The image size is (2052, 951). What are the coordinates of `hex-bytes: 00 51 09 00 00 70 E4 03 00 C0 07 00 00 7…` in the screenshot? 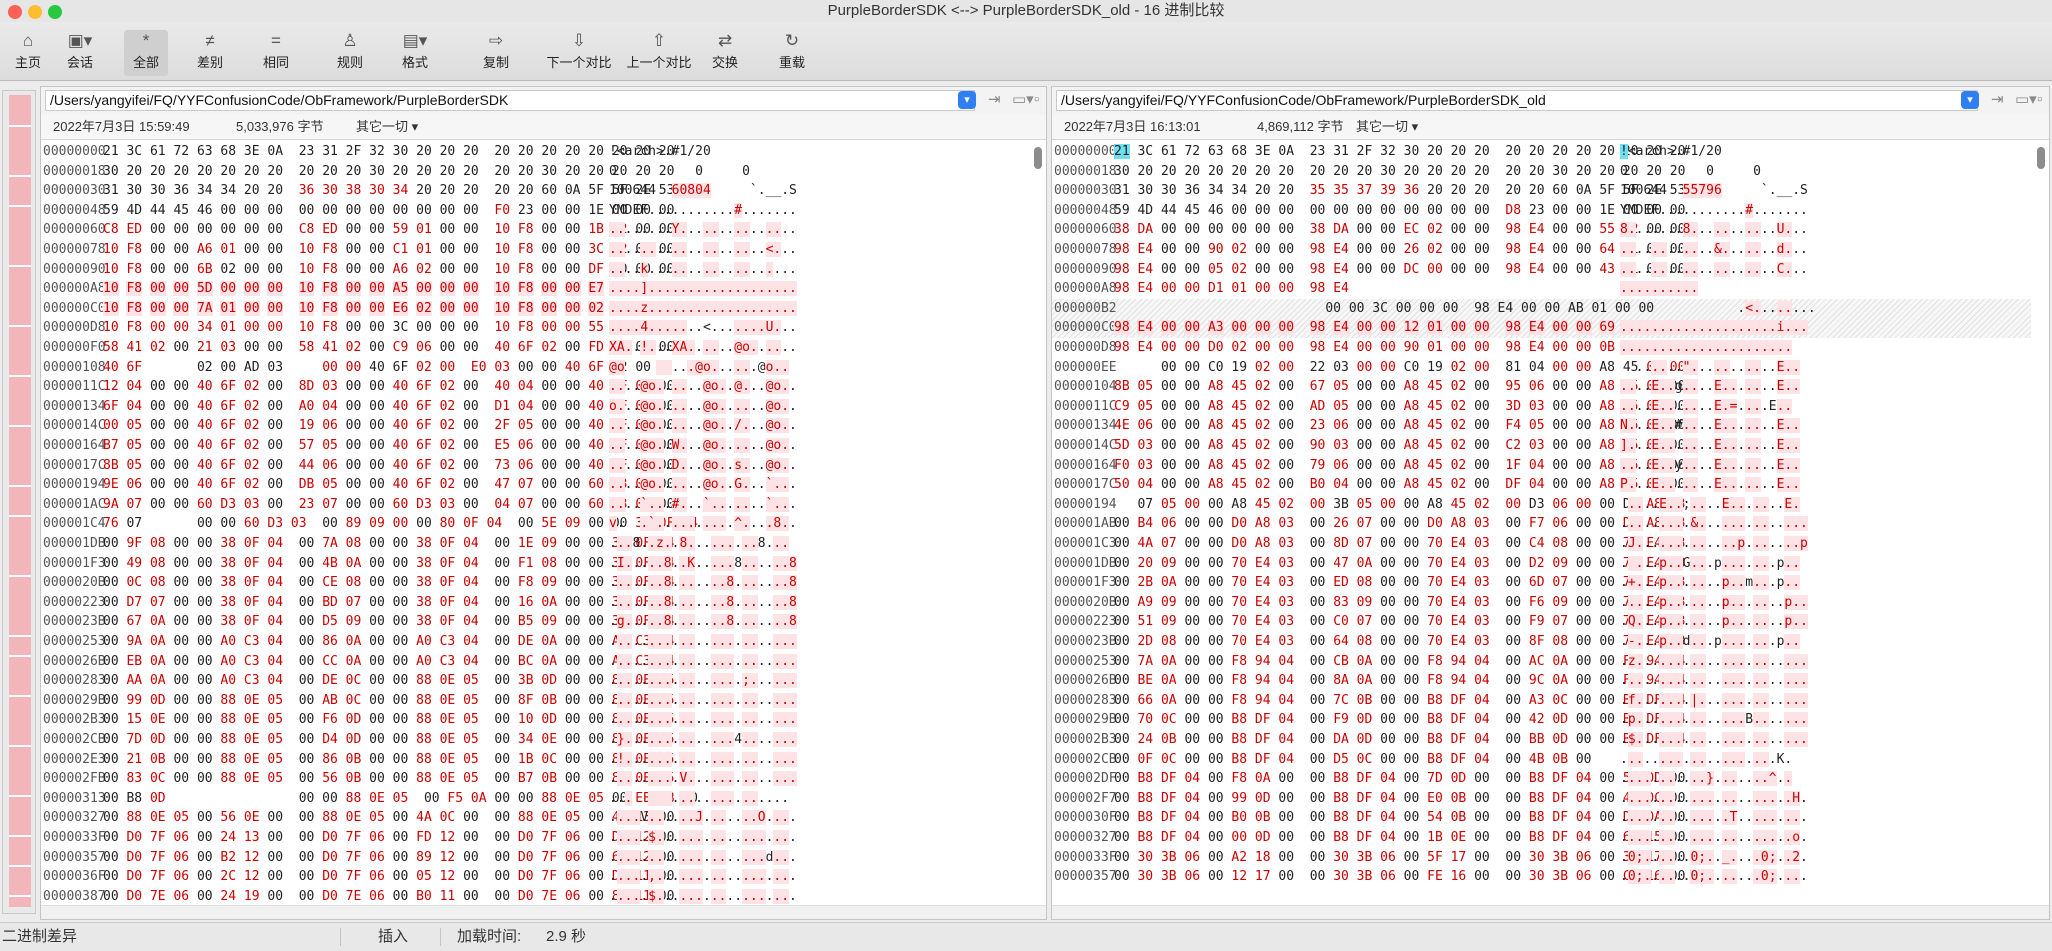 It's located at (1399, 622).